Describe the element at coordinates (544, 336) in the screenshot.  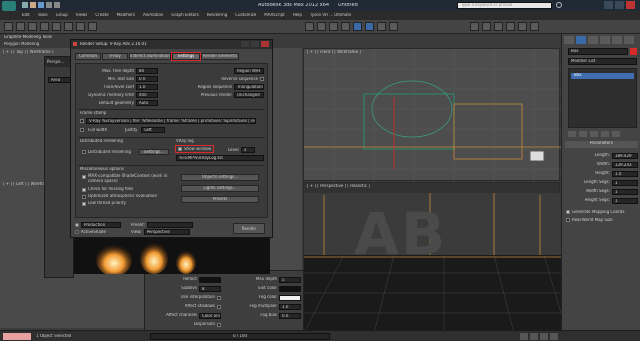
I see `next-frame-icon` at that location.